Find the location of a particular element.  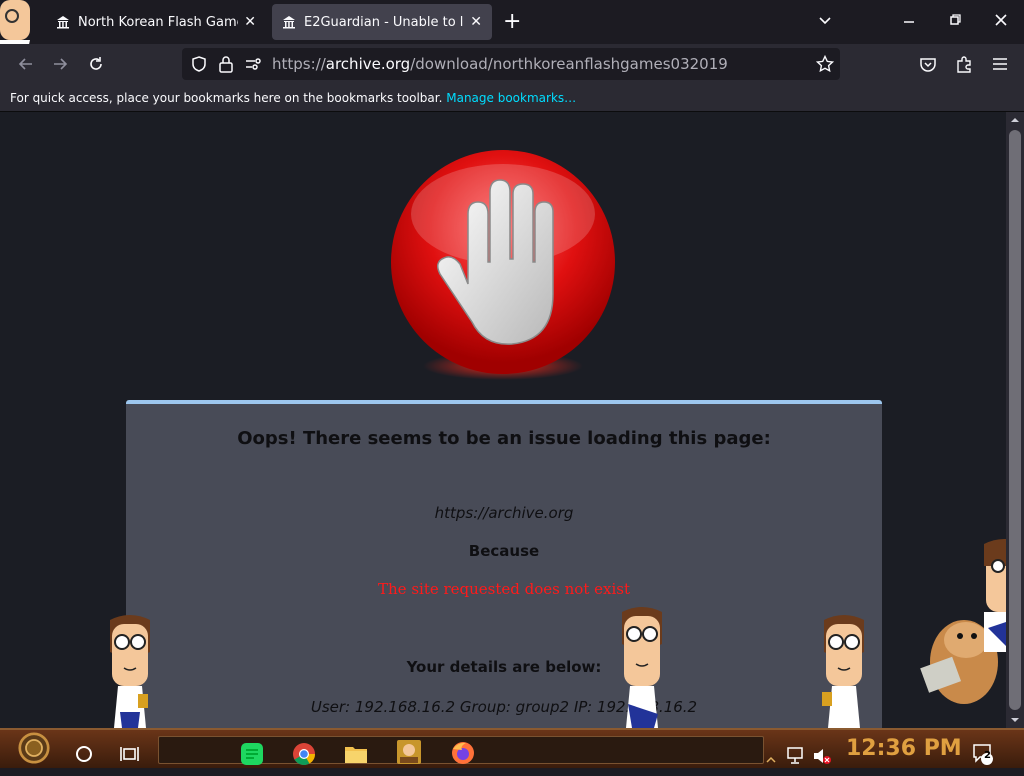

tab-title: E2Guardian - Unable to load w is located at coordinates (384, 22).